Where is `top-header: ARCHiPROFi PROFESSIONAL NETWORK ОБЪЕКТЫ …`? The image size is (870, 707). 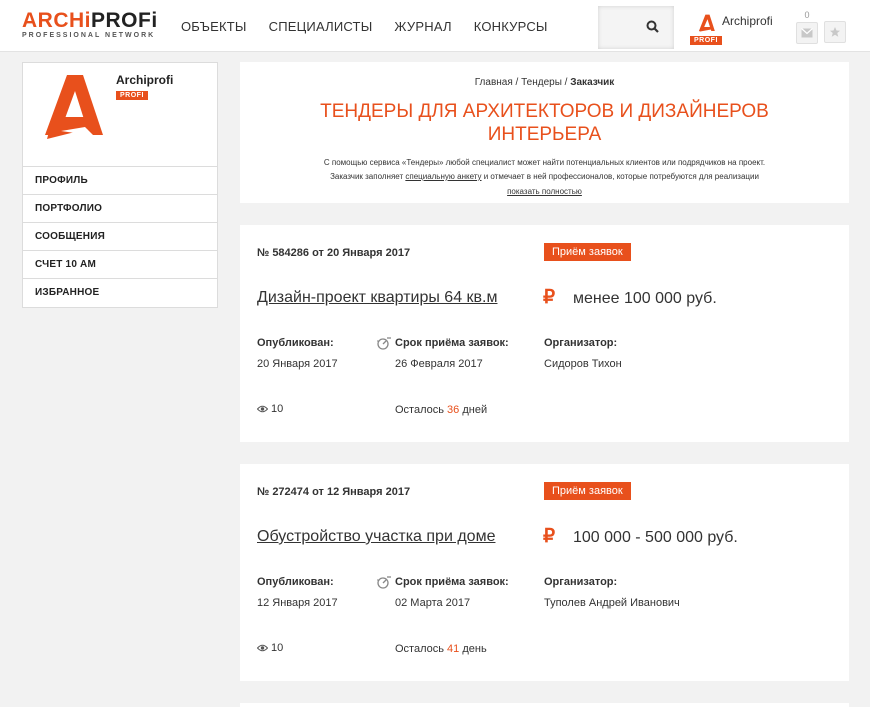 top-header: ARCHiPROFi PROFESSIONAL NETWORK ОБЪЕКТЫ … is located at coordinates (435, 26).